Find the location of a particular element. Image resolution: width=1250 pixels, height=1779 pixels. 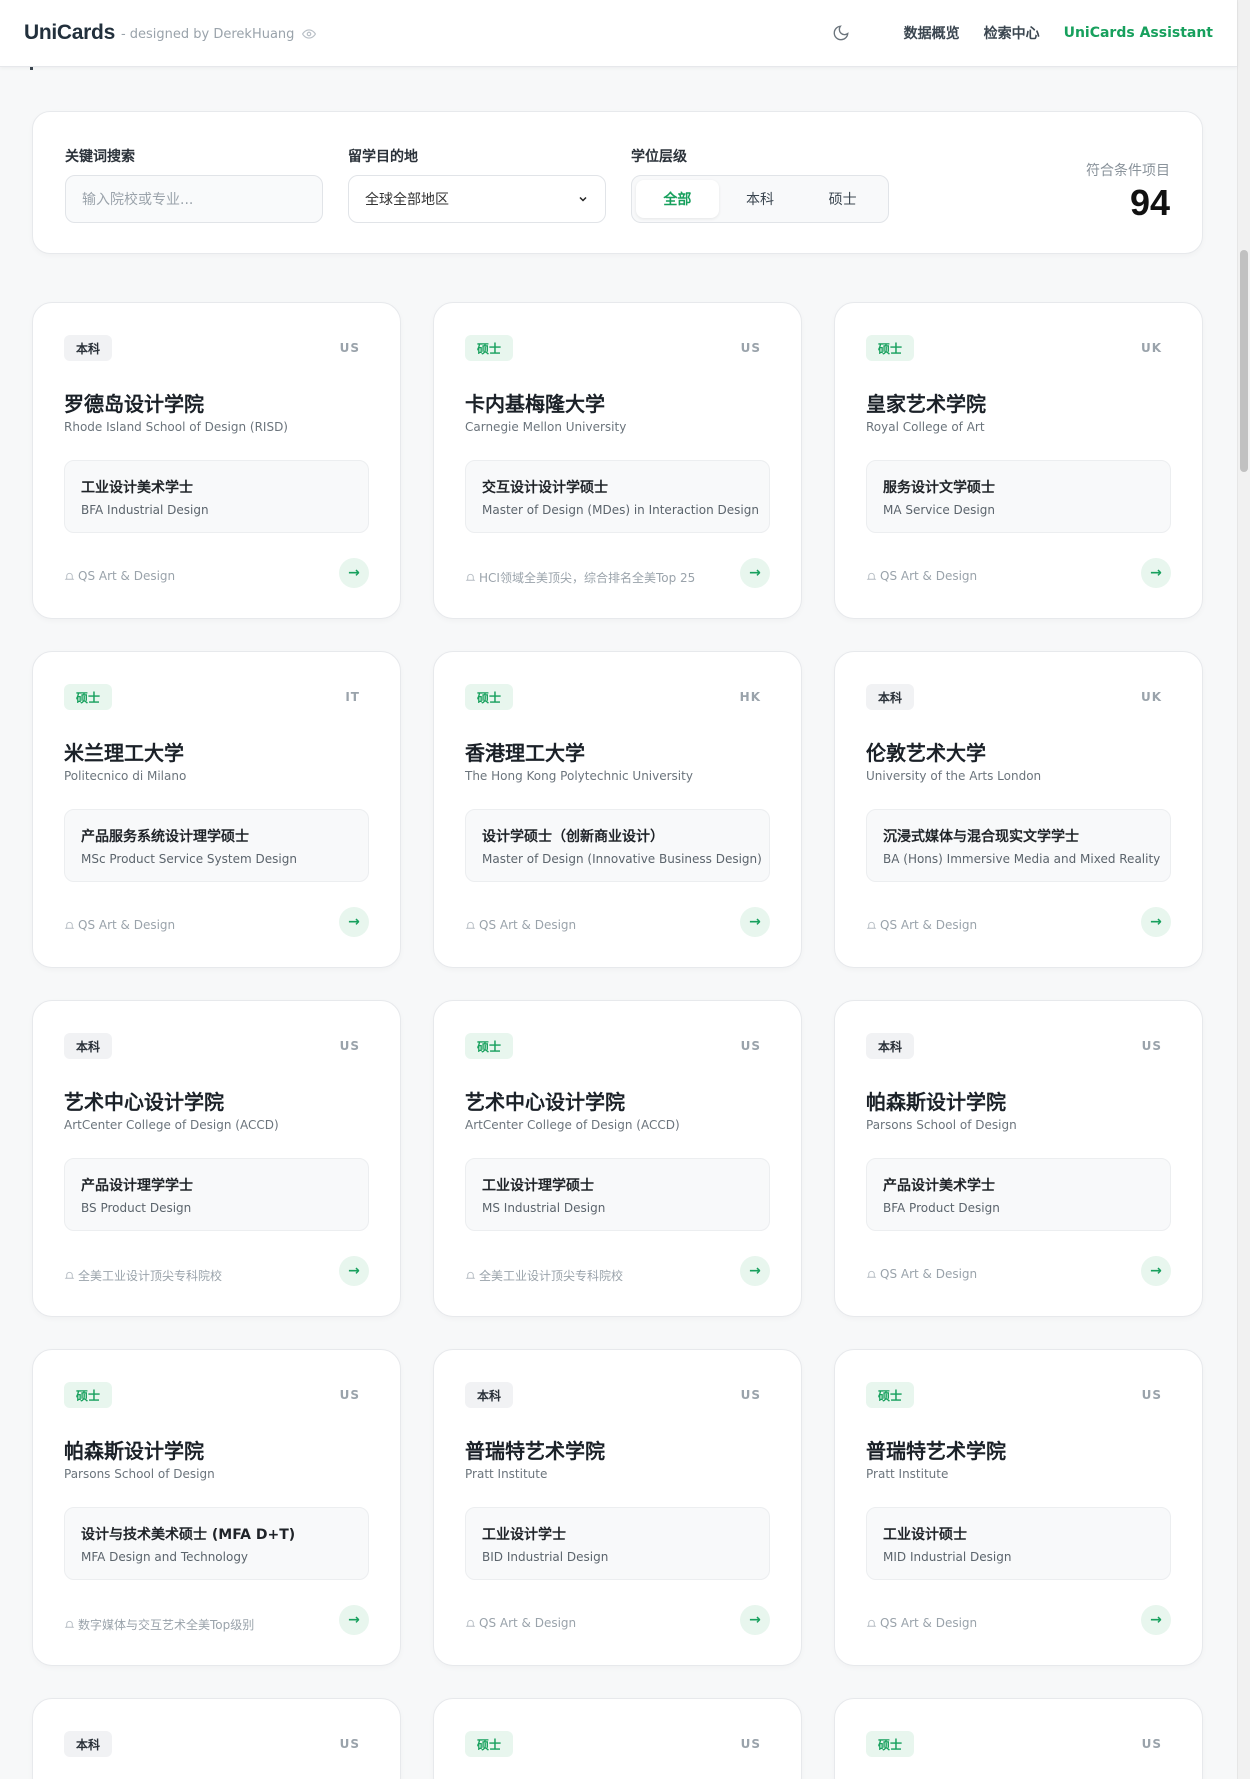

program-name-cn: 交互设计设计学硕士 is located at coordinates (545, 488).